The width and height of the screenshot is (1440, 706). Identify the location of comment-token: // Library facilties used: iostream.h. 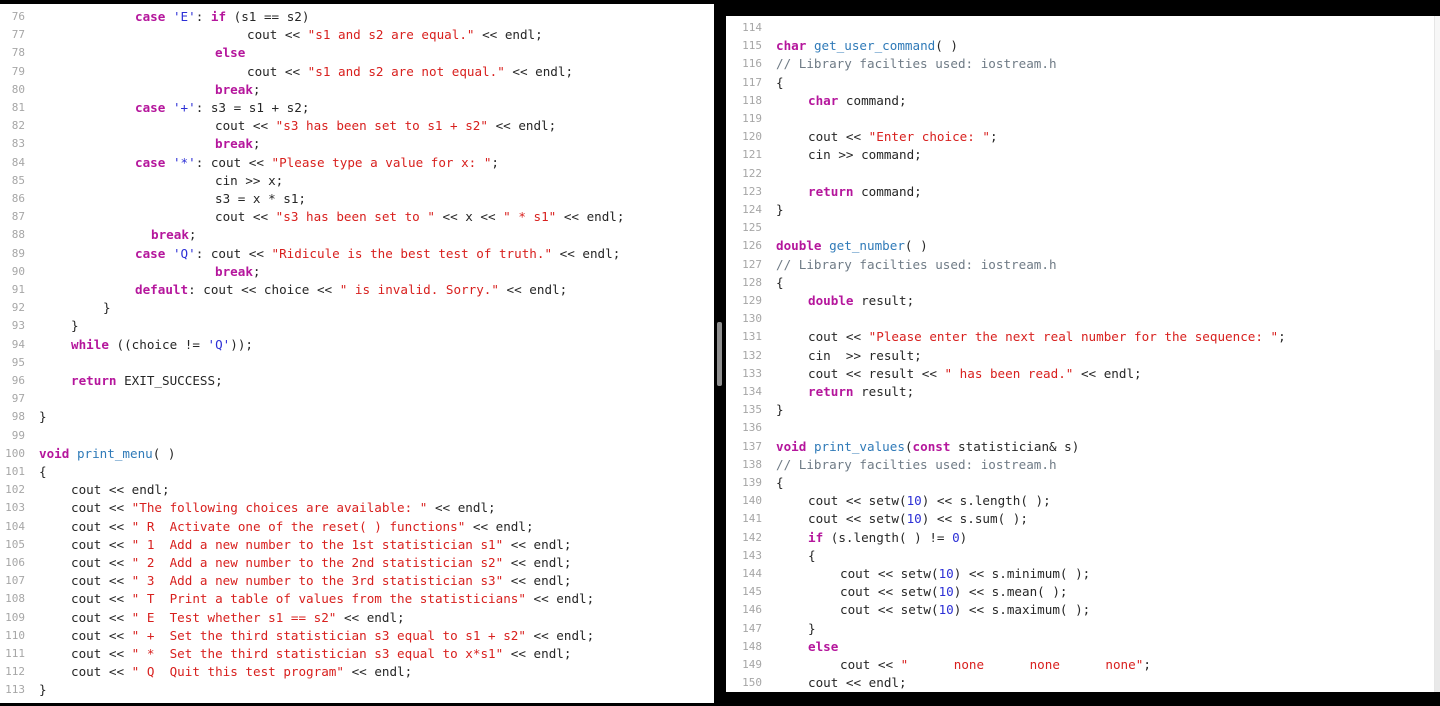
(916, 464).